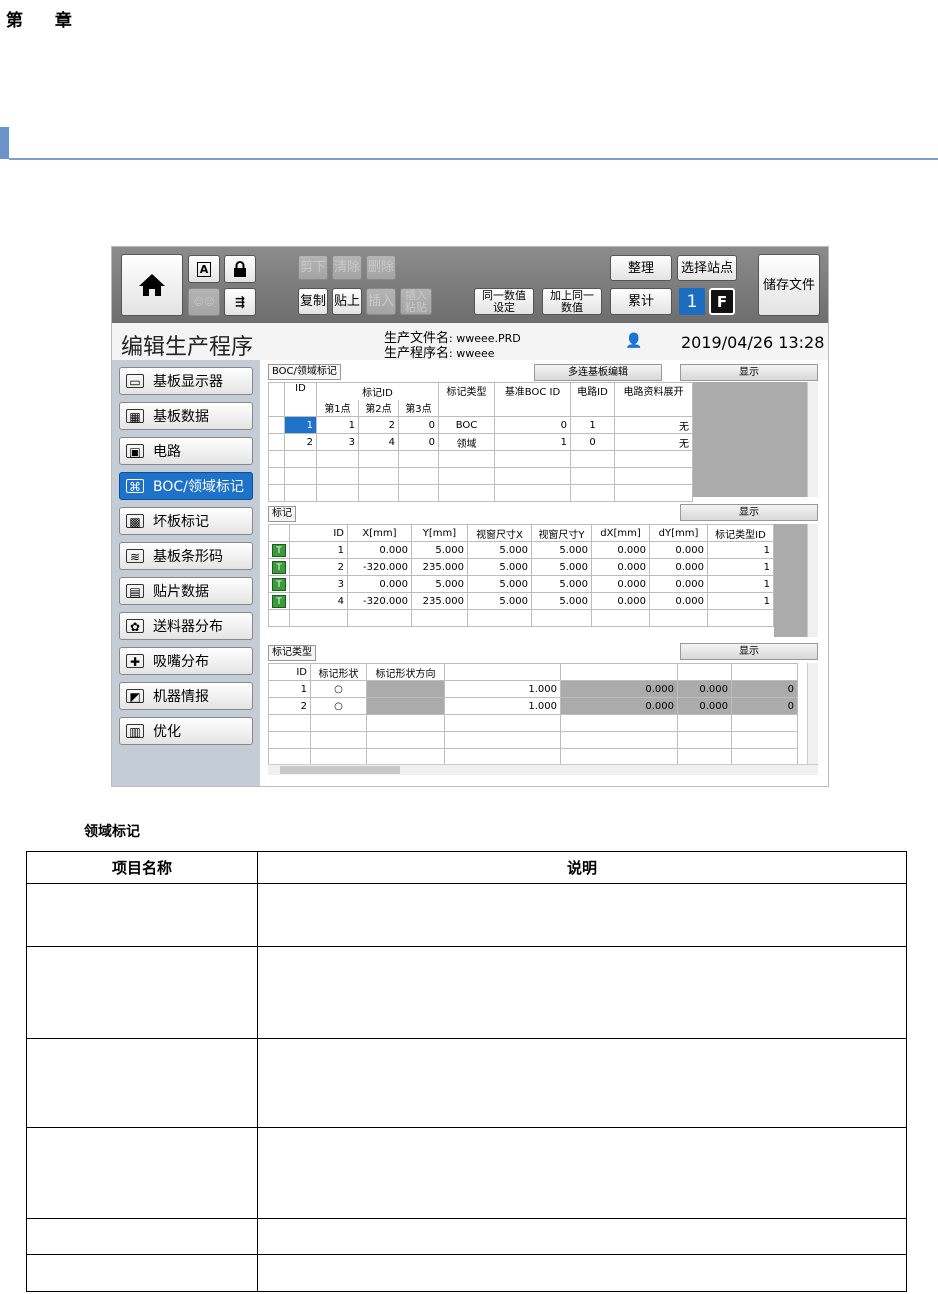 The height and width of the screenshot is (1294, 938). Describe the element at coordinates (186, 626) in the screenshot. I see `sidebar-item-8: ✿ 送料器分布` at that location.